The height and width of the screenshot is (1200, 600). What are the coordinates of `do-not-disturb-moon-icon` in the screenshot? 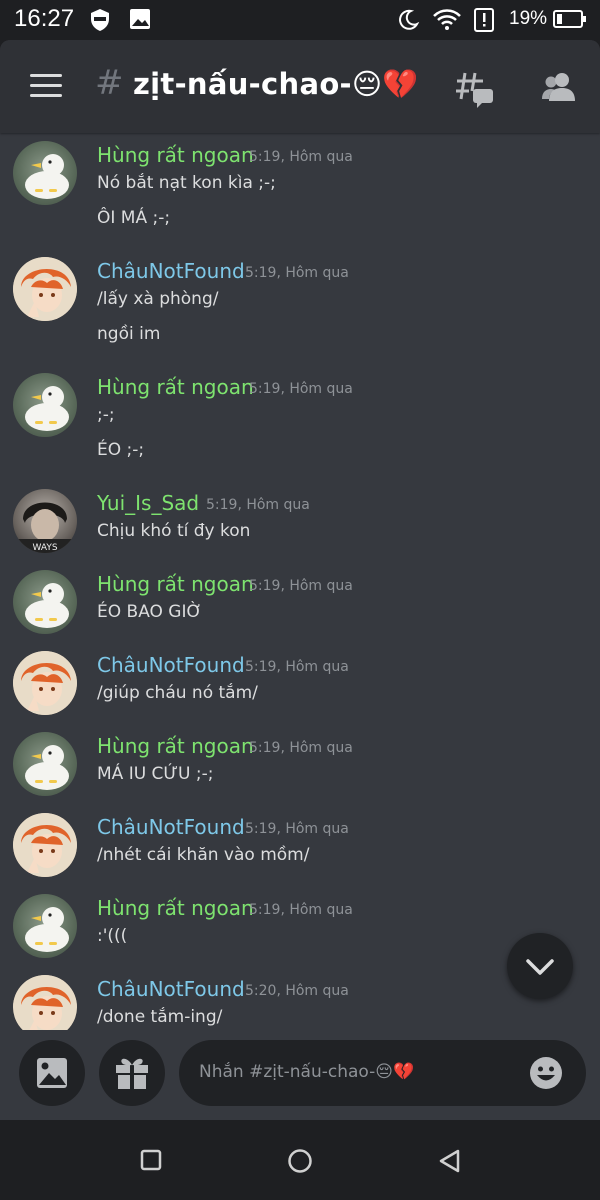 It's located at (409, 19).